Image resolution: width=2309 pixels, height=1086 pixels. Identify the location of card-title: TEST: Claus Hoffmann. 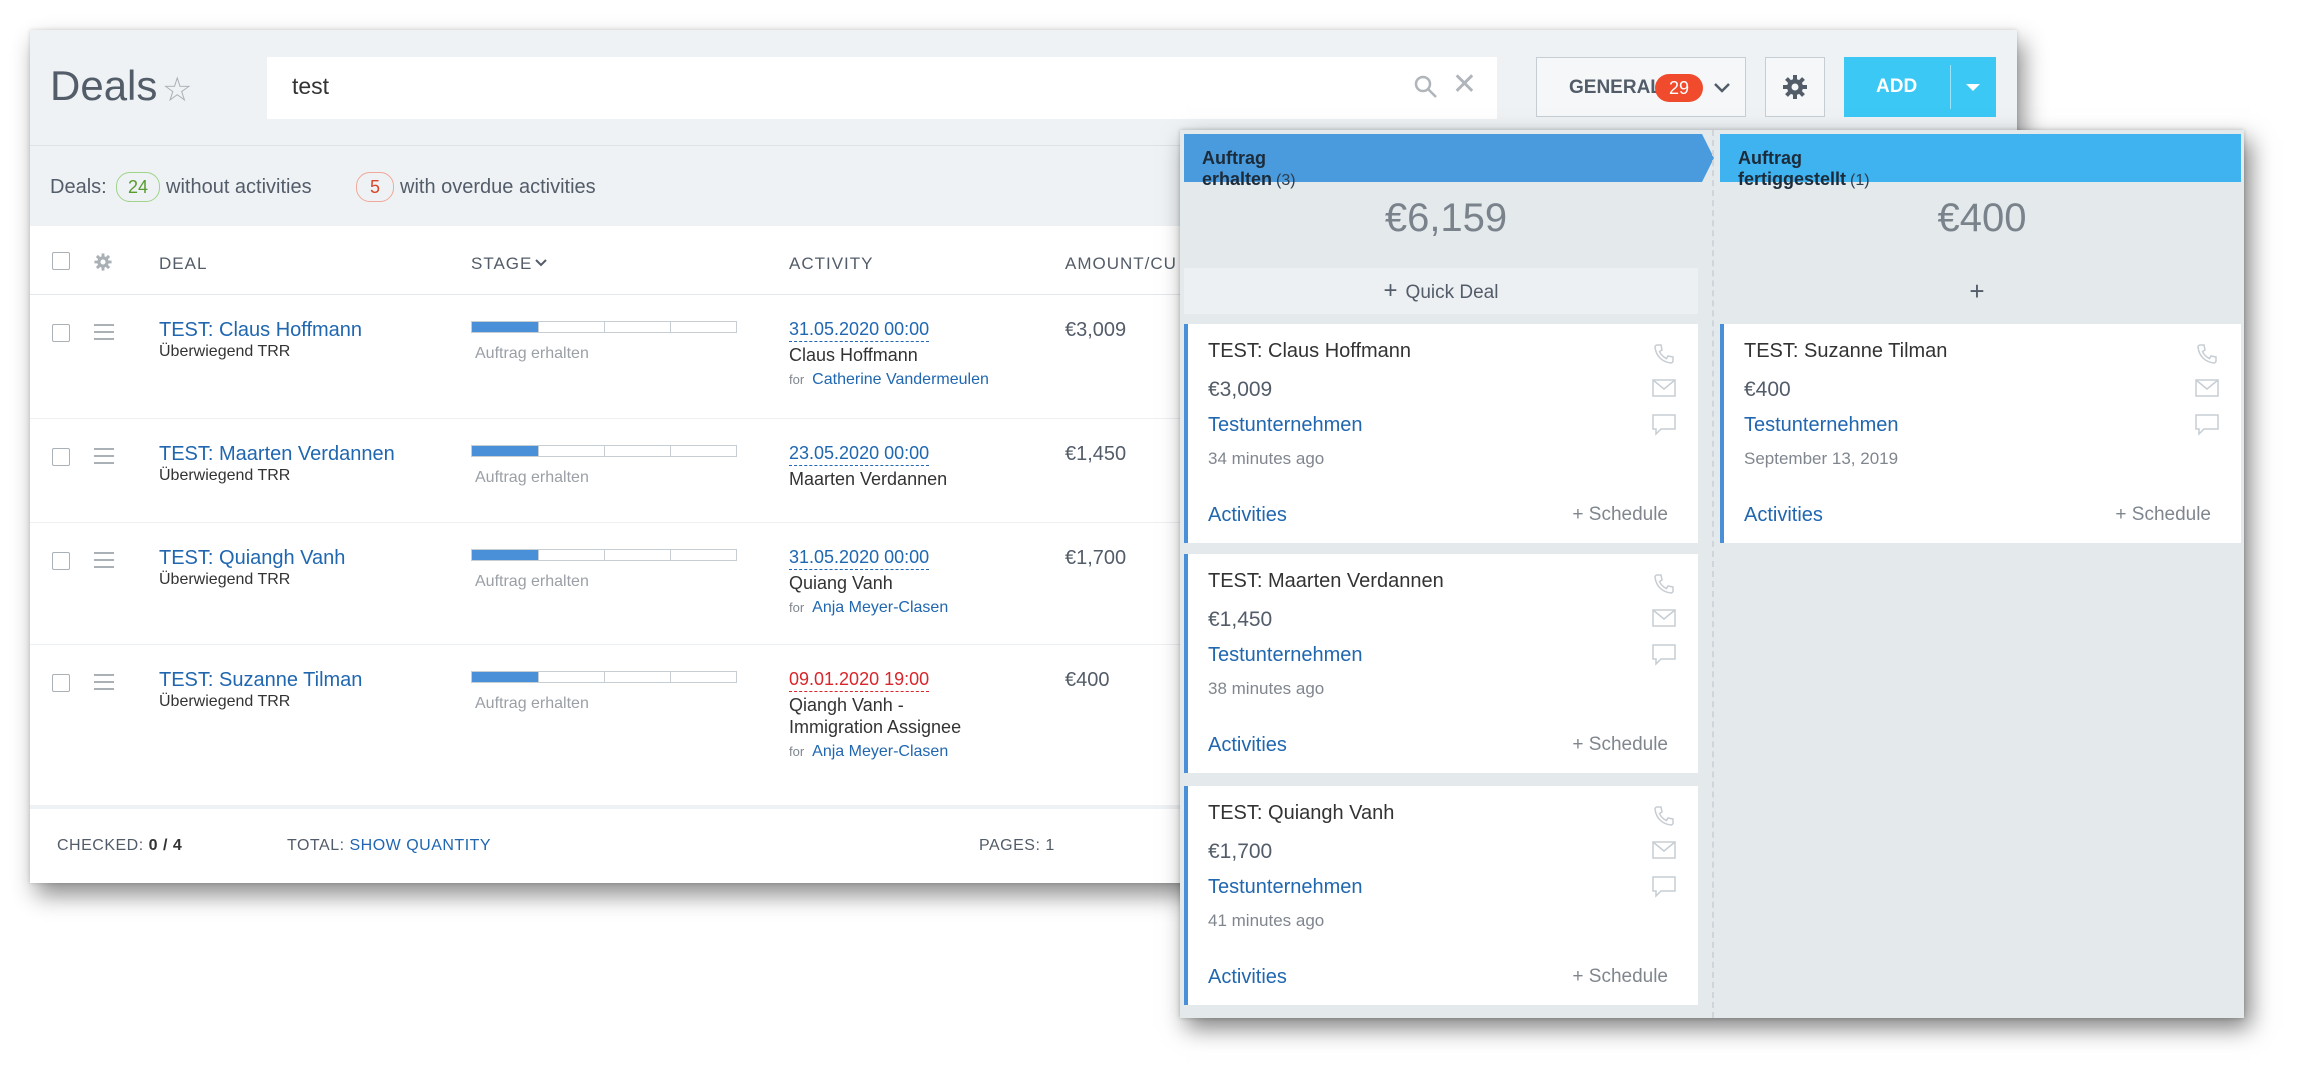
(1309, 351).